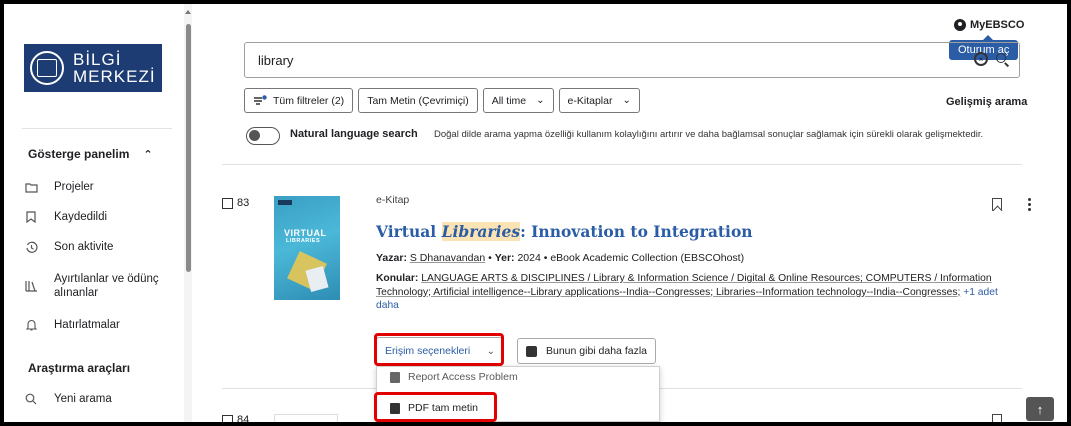 This screenshot has width=1071, height=426. I want to click on sidebar-item-recent-activity: Son aktivite, so click(68, 247).